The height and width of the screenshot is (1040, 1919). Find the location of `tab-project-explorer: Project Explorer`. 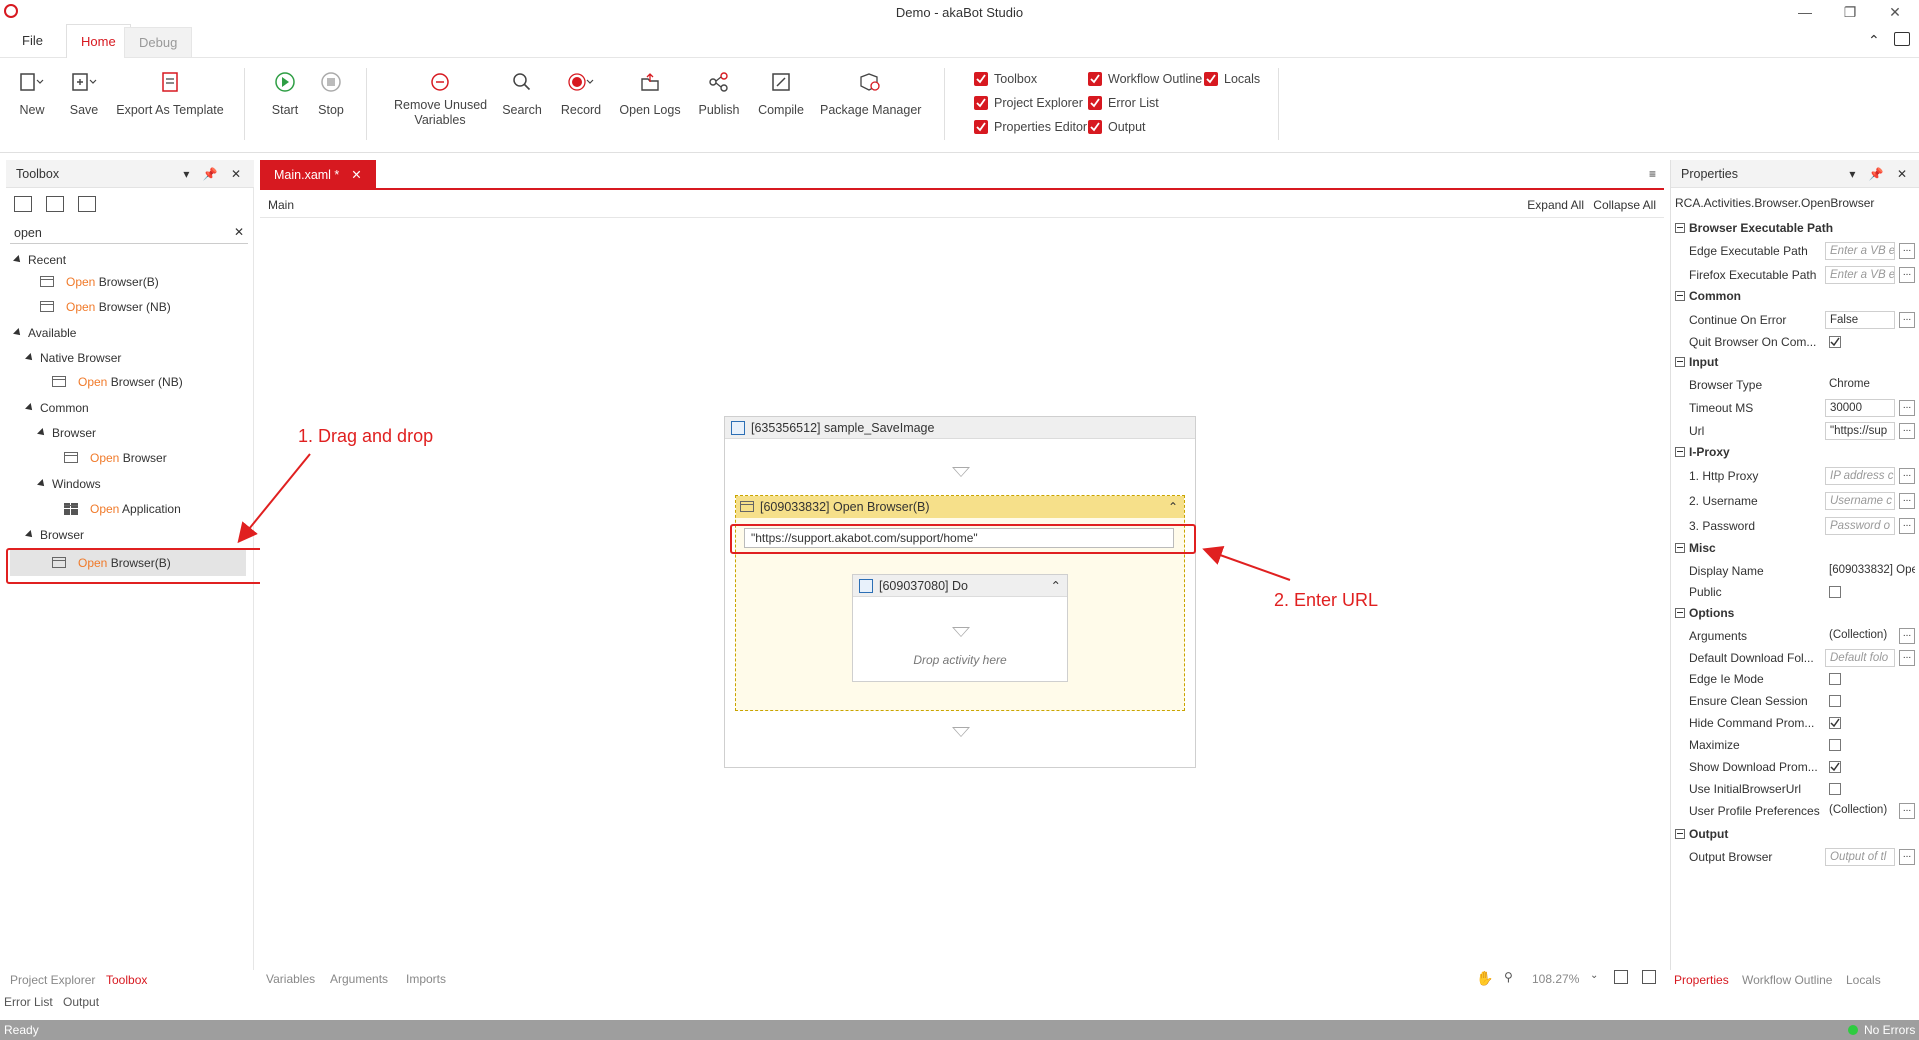

tab-project-explorer: Project Explorer is located at coordinates (52, 980).